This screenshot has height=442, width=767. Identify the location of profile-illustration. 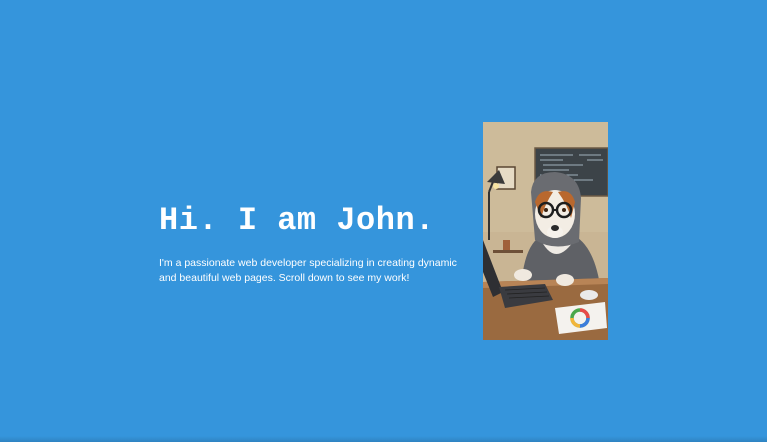
(545, 231).